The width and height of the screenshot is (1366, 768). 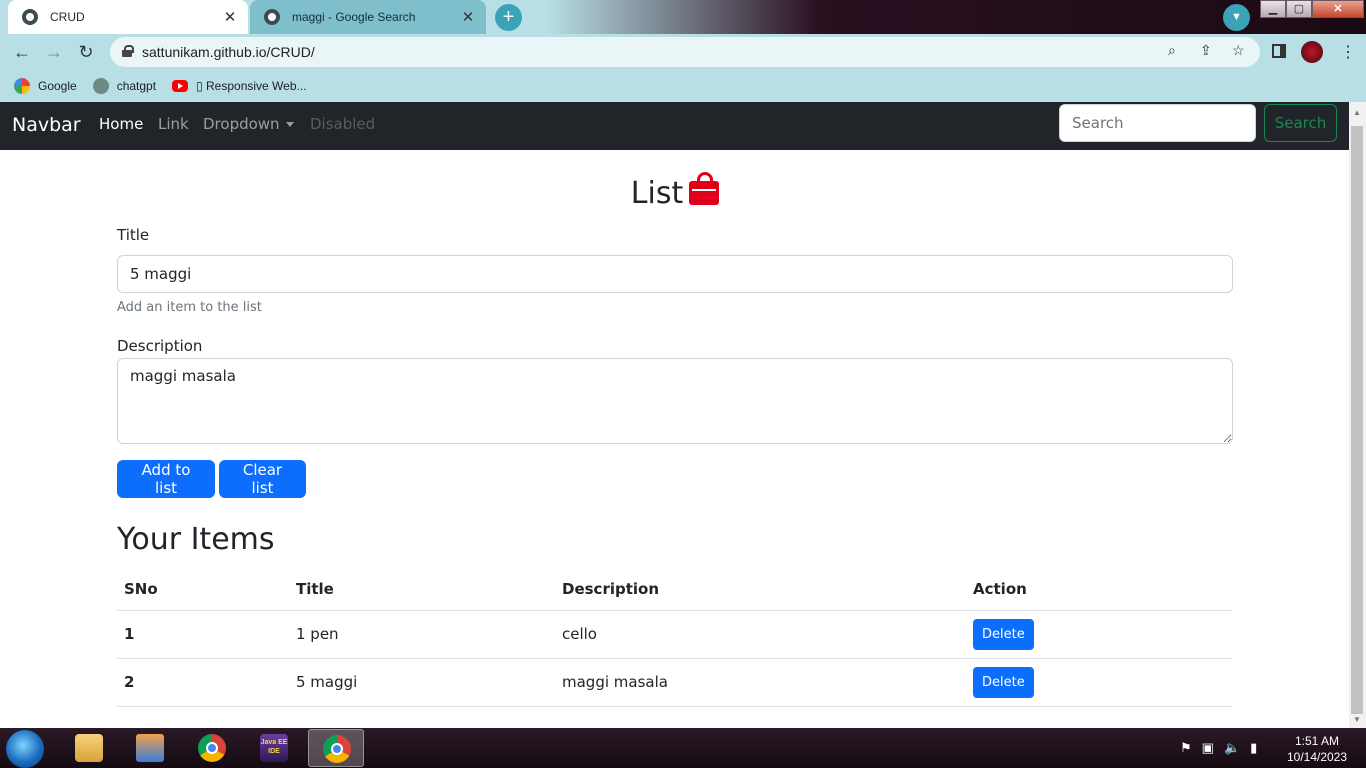 What do you see at coordinates (173, 124) in the screenshot?
I see `nav-link-link: Link` at bounding box center [173, 124].